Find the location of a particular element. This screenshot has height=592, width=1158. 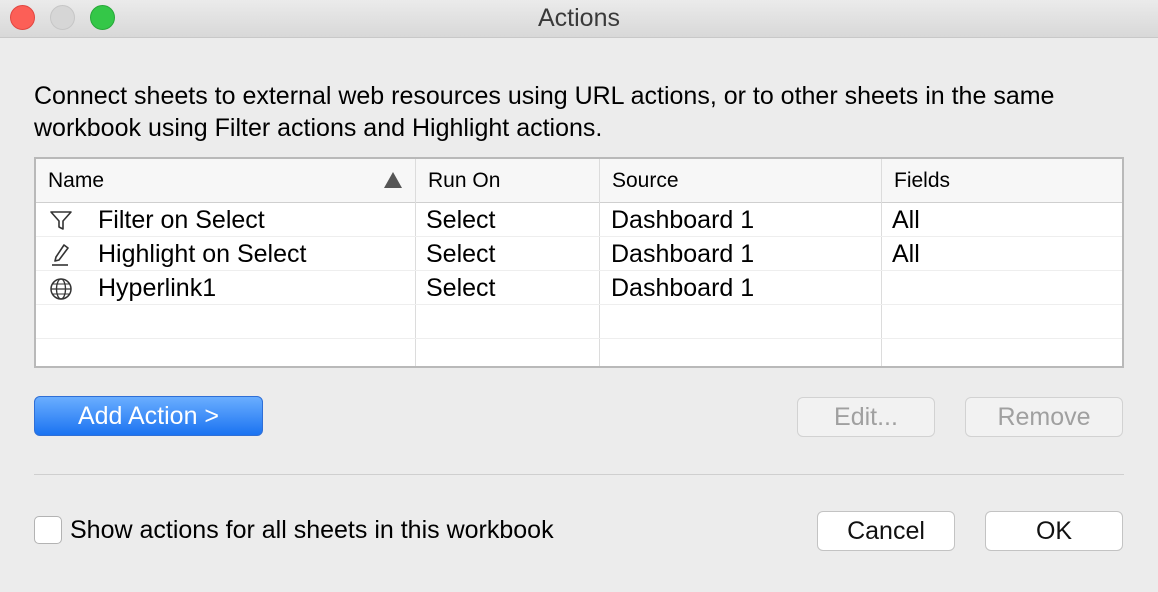

column-header-fields: Fields is located at coordinates (1002, 181).